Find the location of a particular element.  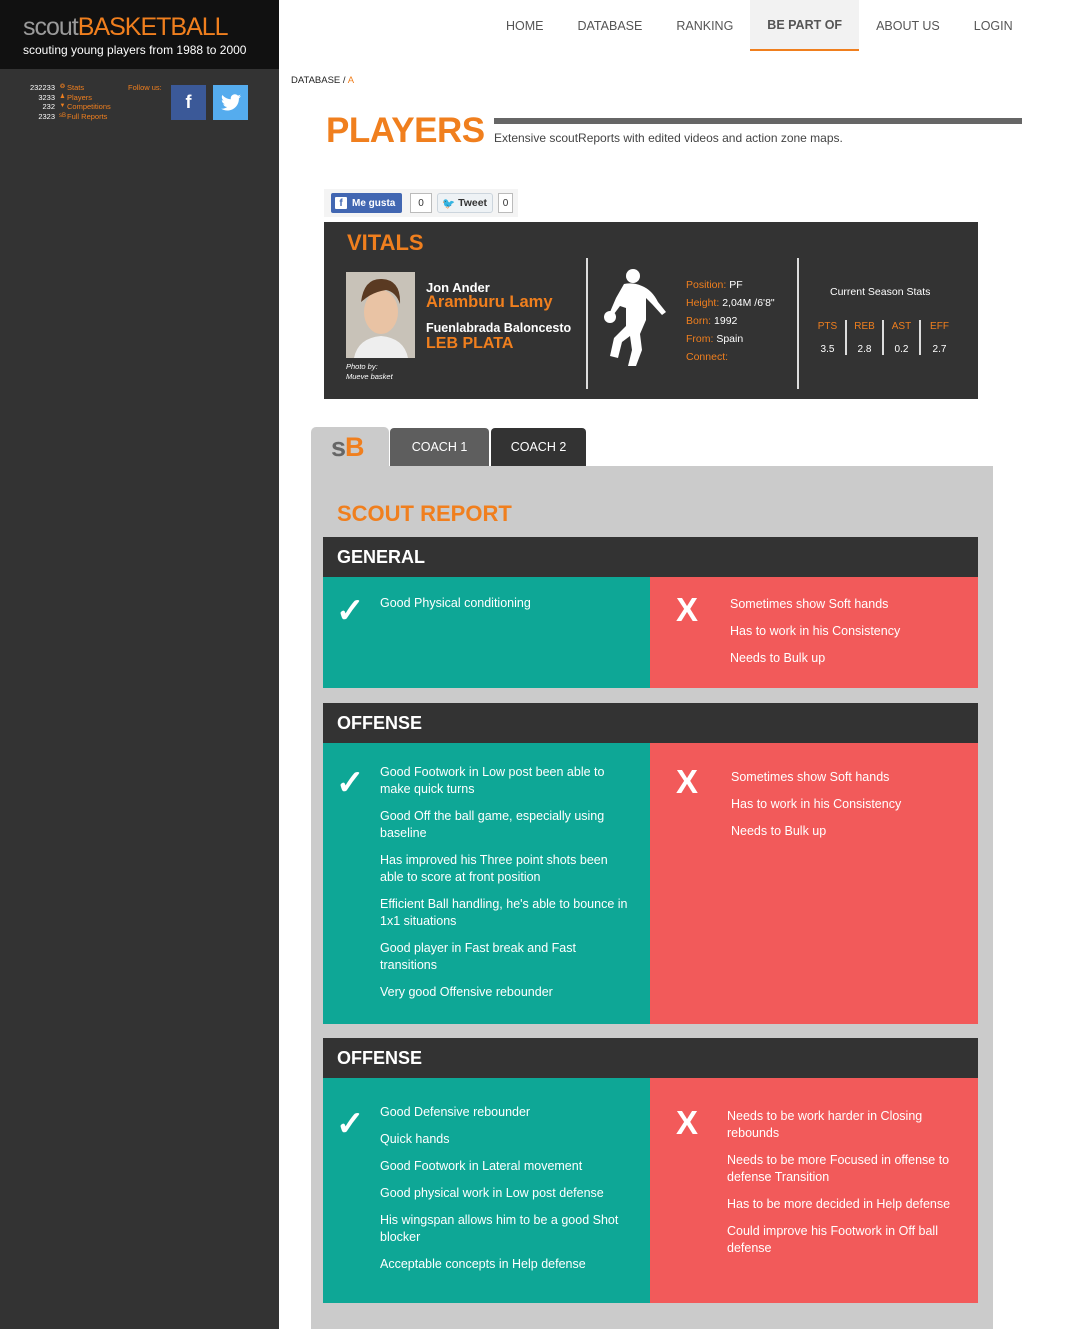

tab-coach-1: COACH 1 is located at coordinates (439, 447).